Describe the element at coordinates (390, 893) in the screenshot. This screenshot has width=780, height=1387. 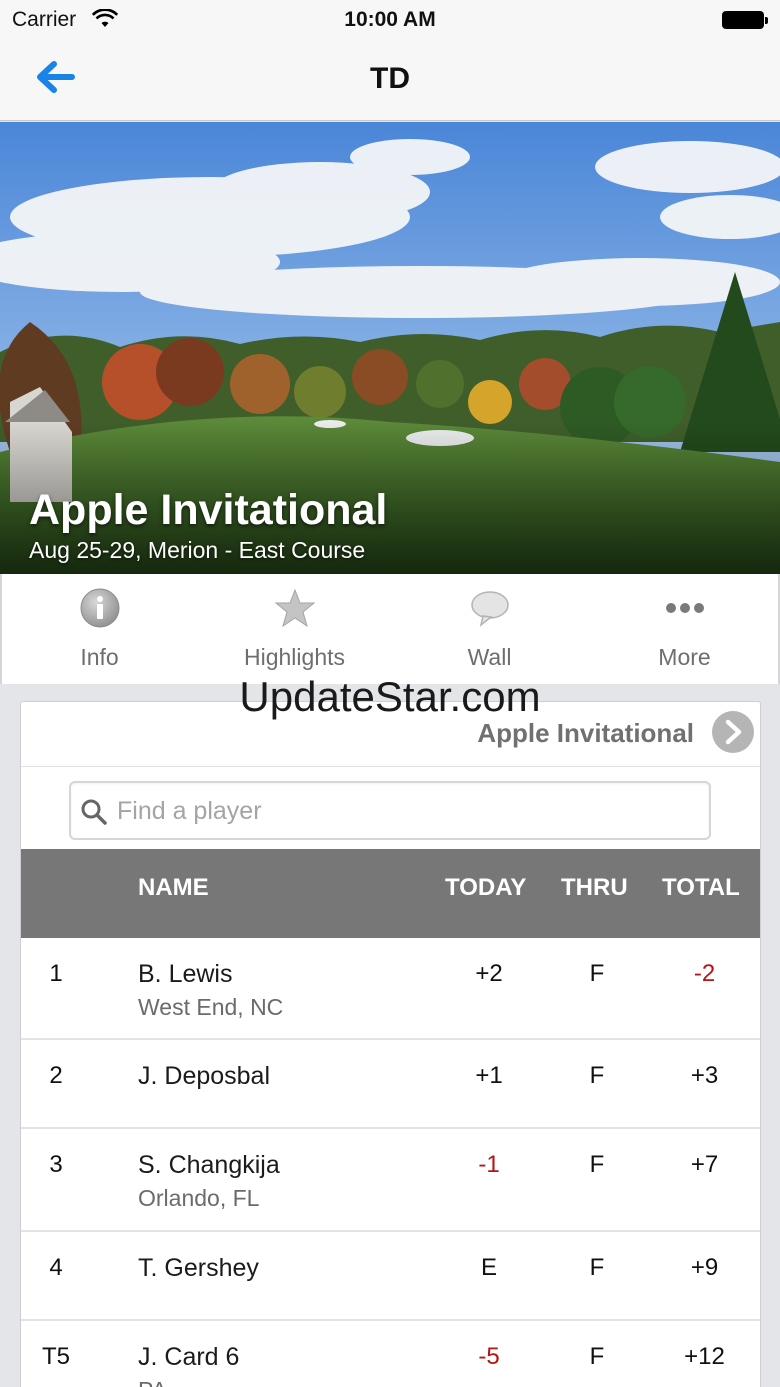
I see `leaderboard-column-header: NAME TODAY THRU TOTAL` at that location.